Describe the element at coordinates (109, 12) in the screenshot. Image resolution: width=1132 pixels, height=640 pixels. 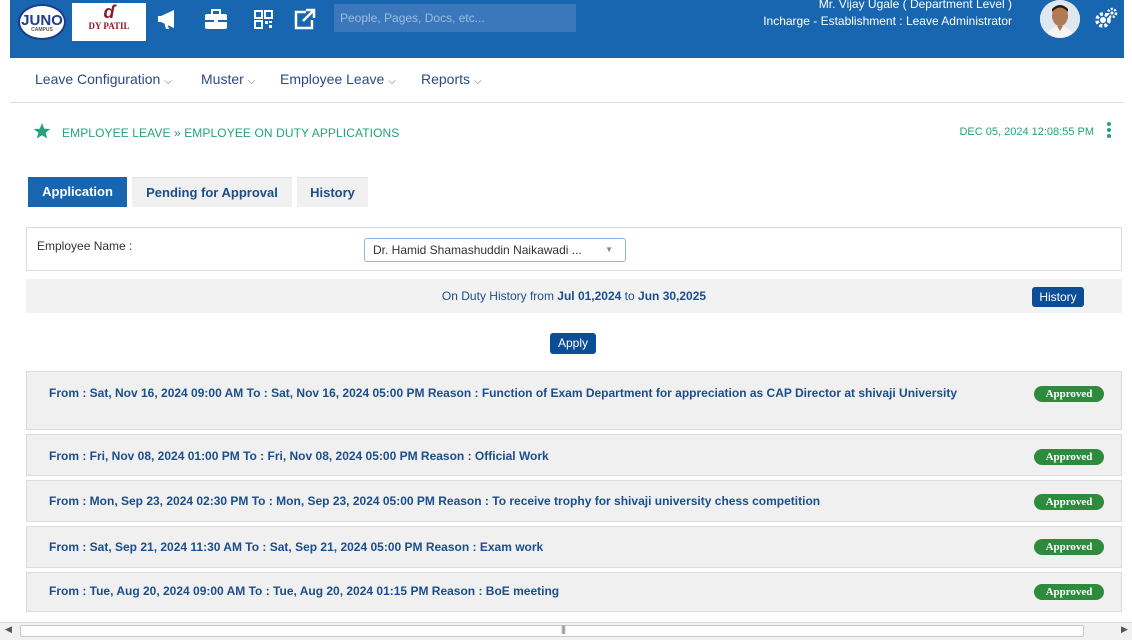
I see `dy-patil-mark-icon: ɗ` at that location.